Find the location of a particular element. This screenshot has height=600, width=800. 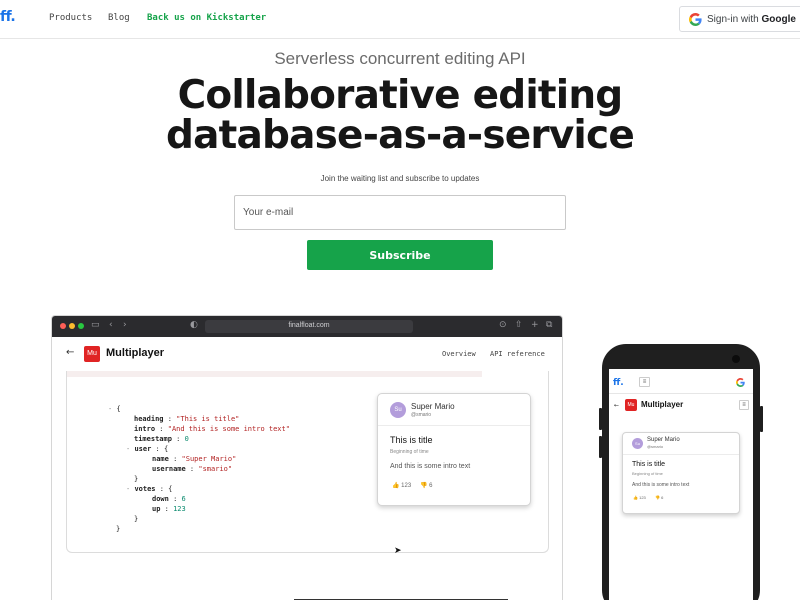

downvote-button: 👎 6 is located at coordinates (426, 485).